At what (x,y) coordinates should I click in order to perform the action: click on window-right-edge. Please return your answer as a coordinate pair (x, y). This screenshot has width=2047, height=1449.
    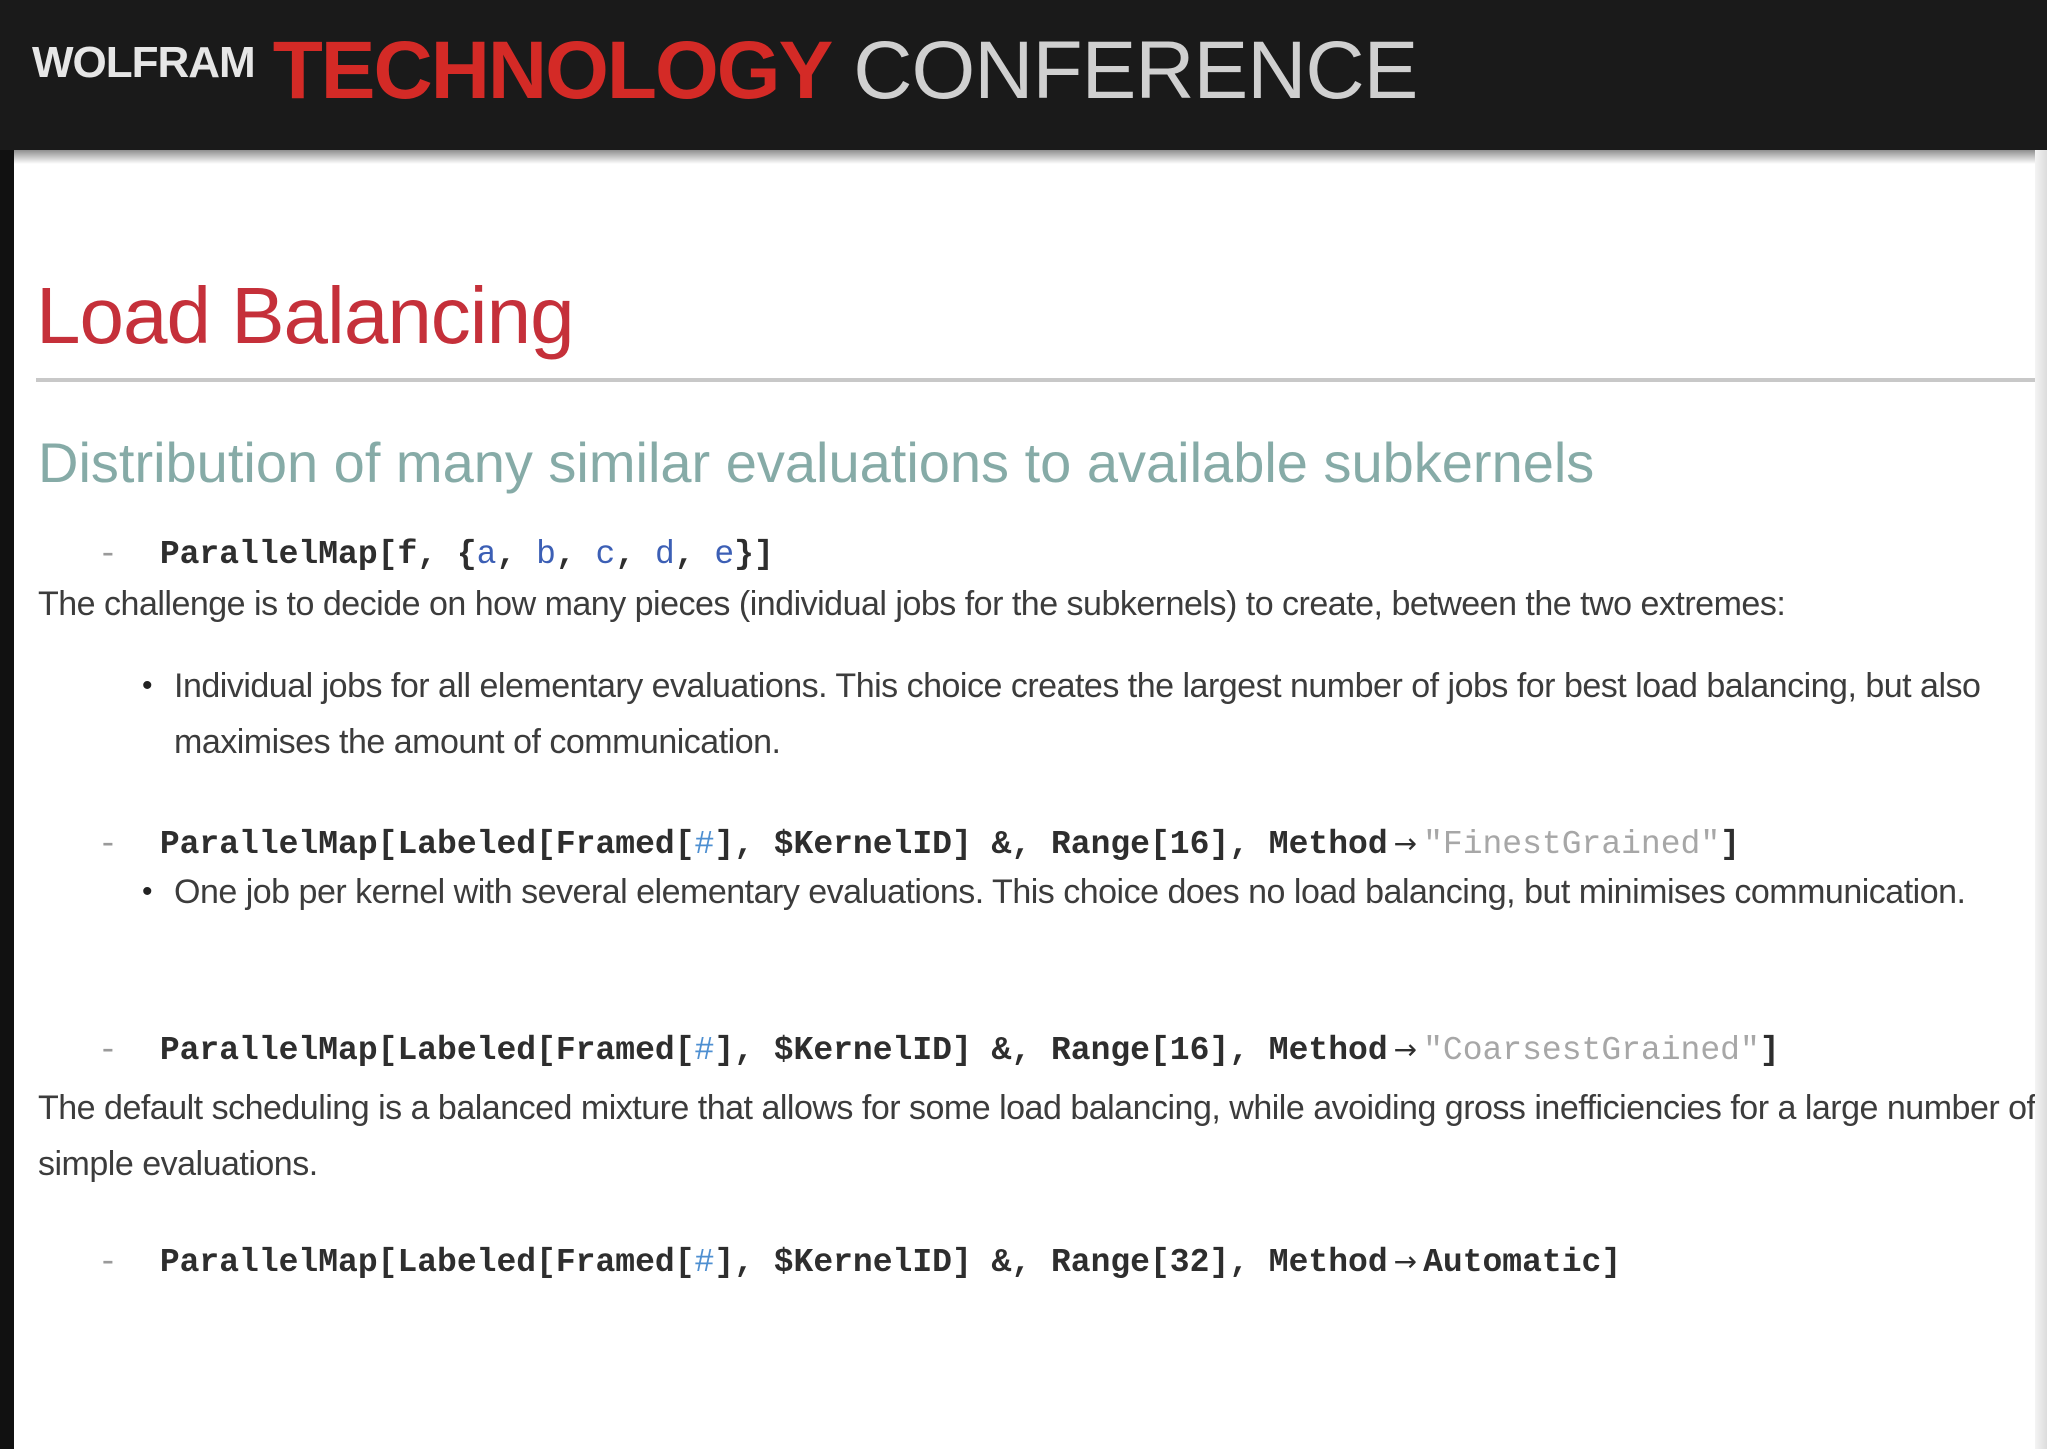
    Looking at the image, I should click on (2041, 799).